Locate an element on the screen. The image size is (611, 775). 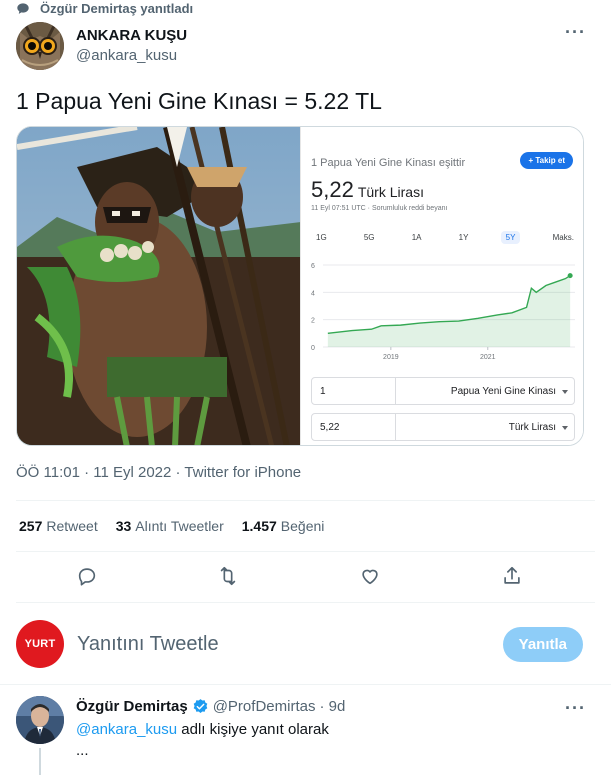
range-tab-1a: 1A is located at coordinates (417, 237).